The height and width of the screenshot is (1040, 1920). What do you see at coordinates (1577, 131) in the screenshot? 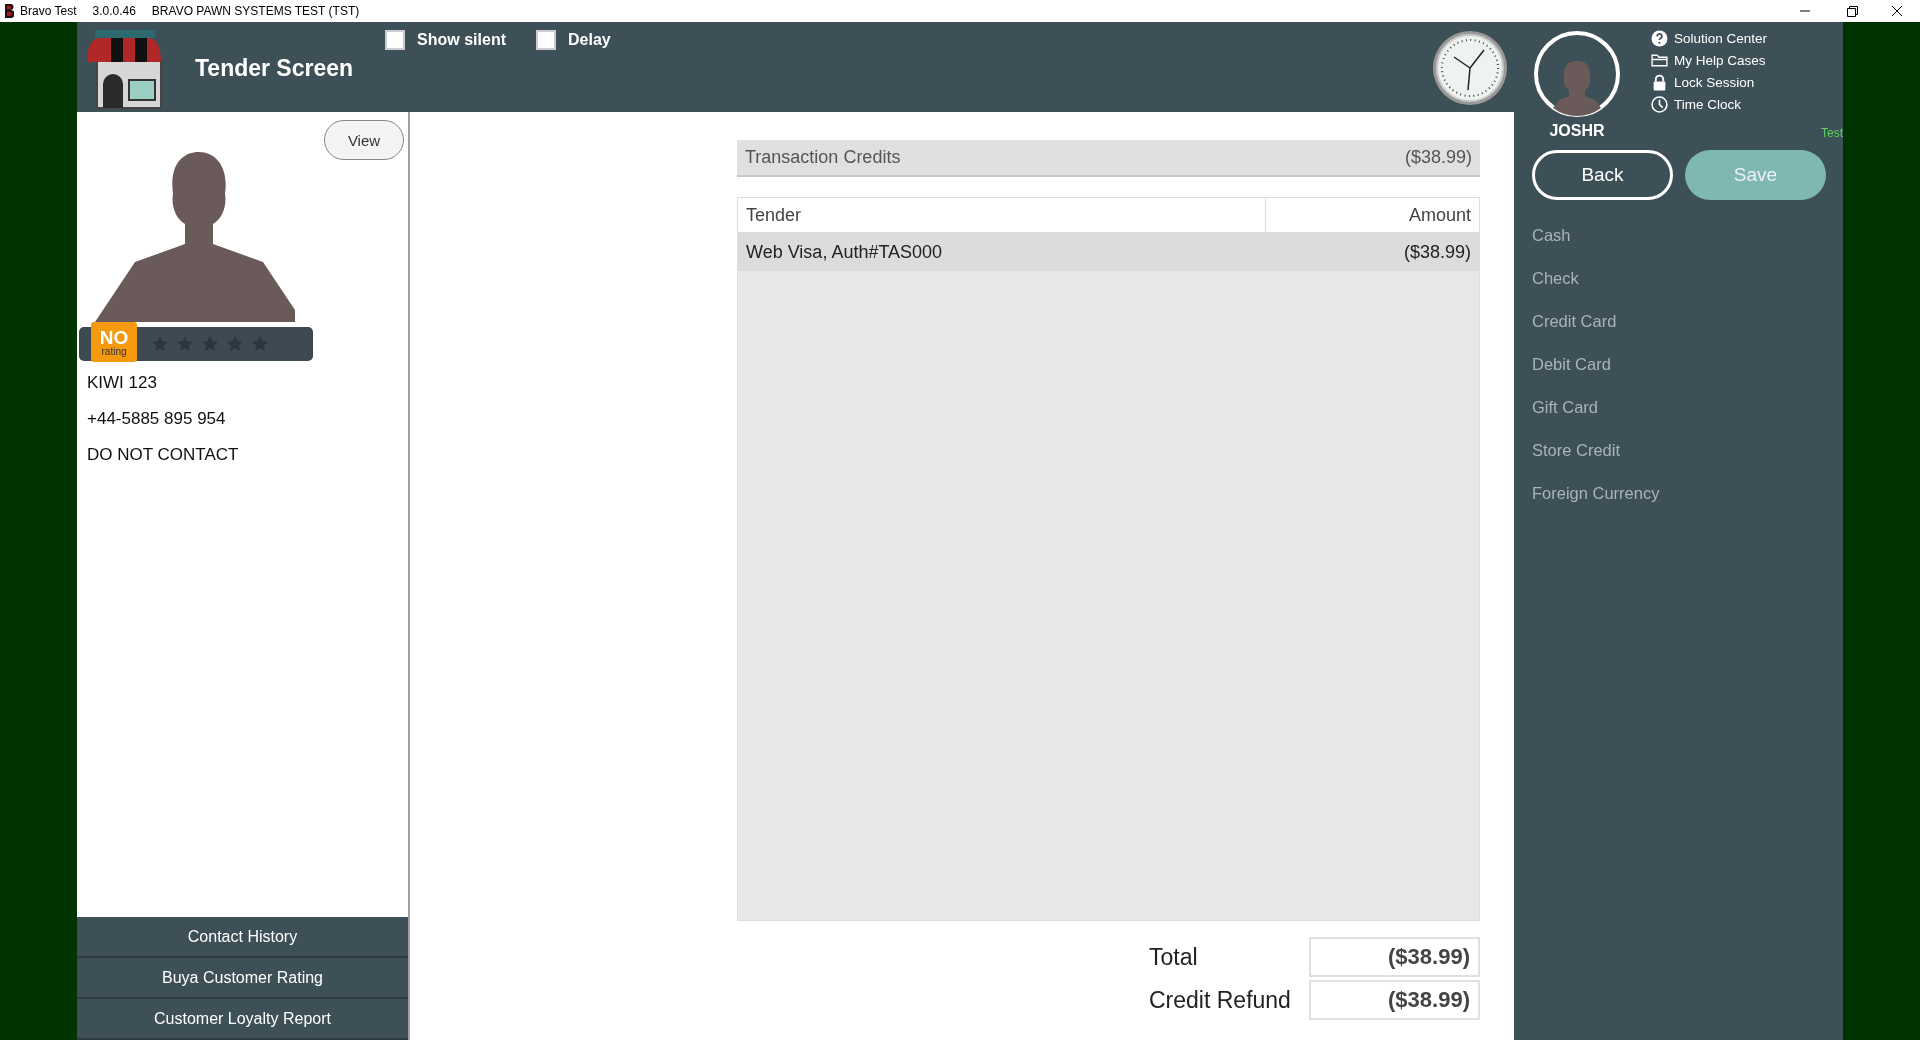
I see `user-name: JOSHR` at bounding box center [1577, 131].